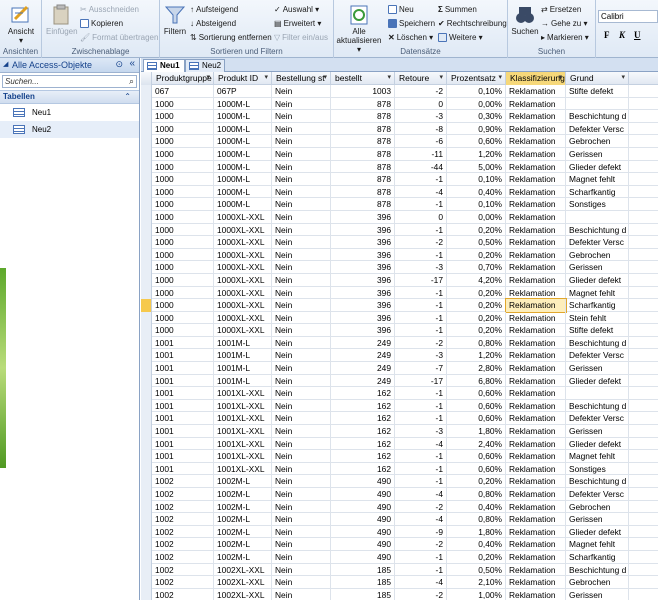 Image resolution: width=658 pixels, height=600 pixels. What do you see at coordinates (363, 116) in the screenshot?
I see `cell-bestellt: 878` at bounding box center [363, 116].